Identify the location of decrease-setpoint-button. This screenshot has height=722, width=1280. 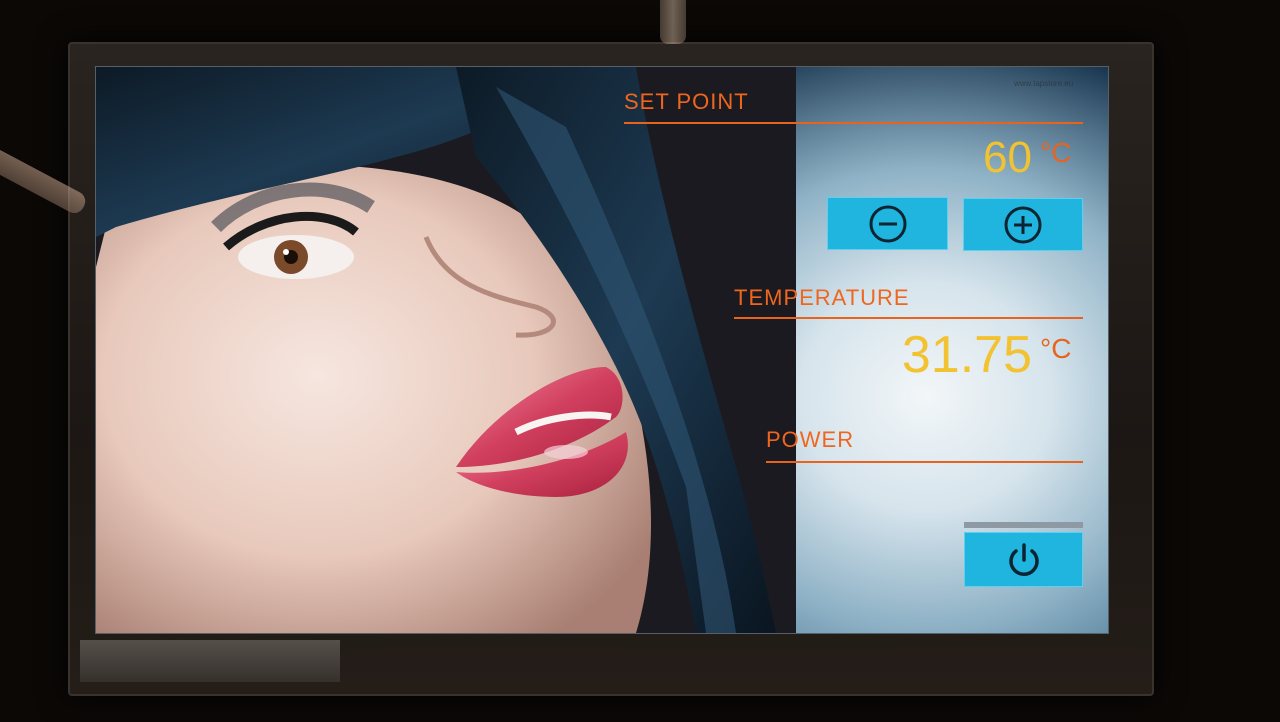
(887, 223).